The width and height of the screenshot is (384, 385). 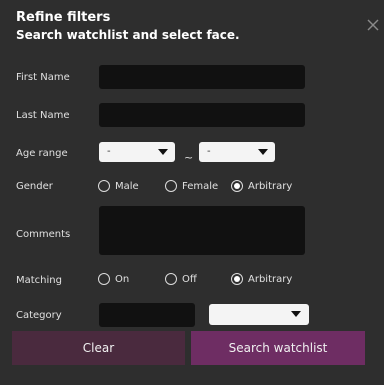 What do you see at coordinates (42, 153) in the screenshot?
I see `age-range-label: Age range` at bounding box center [42, 153].